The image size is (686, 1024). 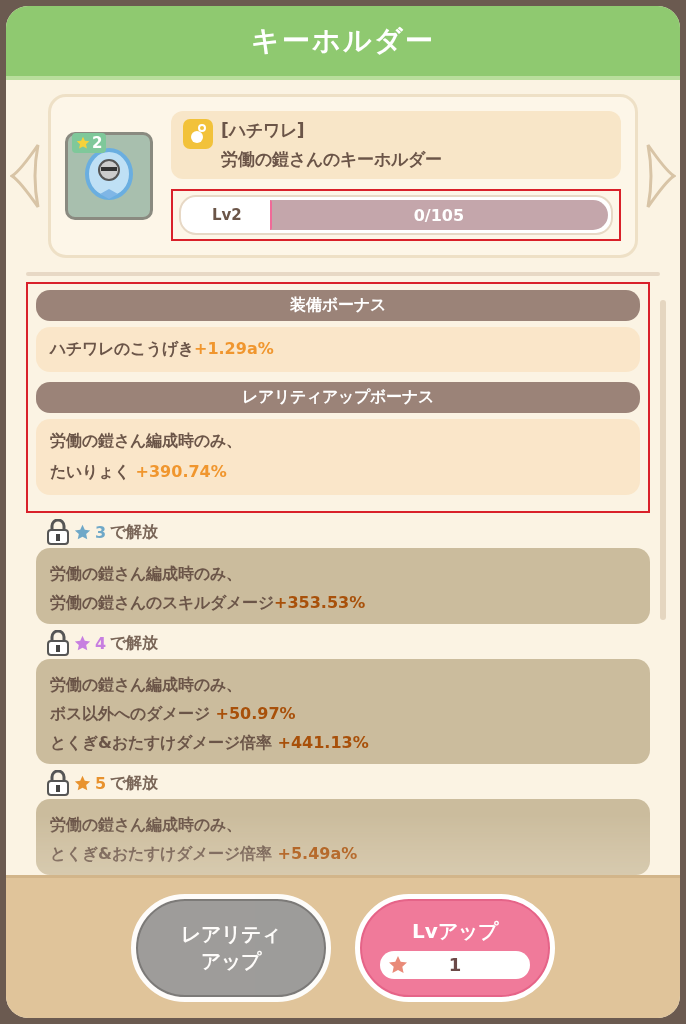 I want to click on bonus-text: ボス以外へのダメージ +50.97%, so click(x=173, y=714).